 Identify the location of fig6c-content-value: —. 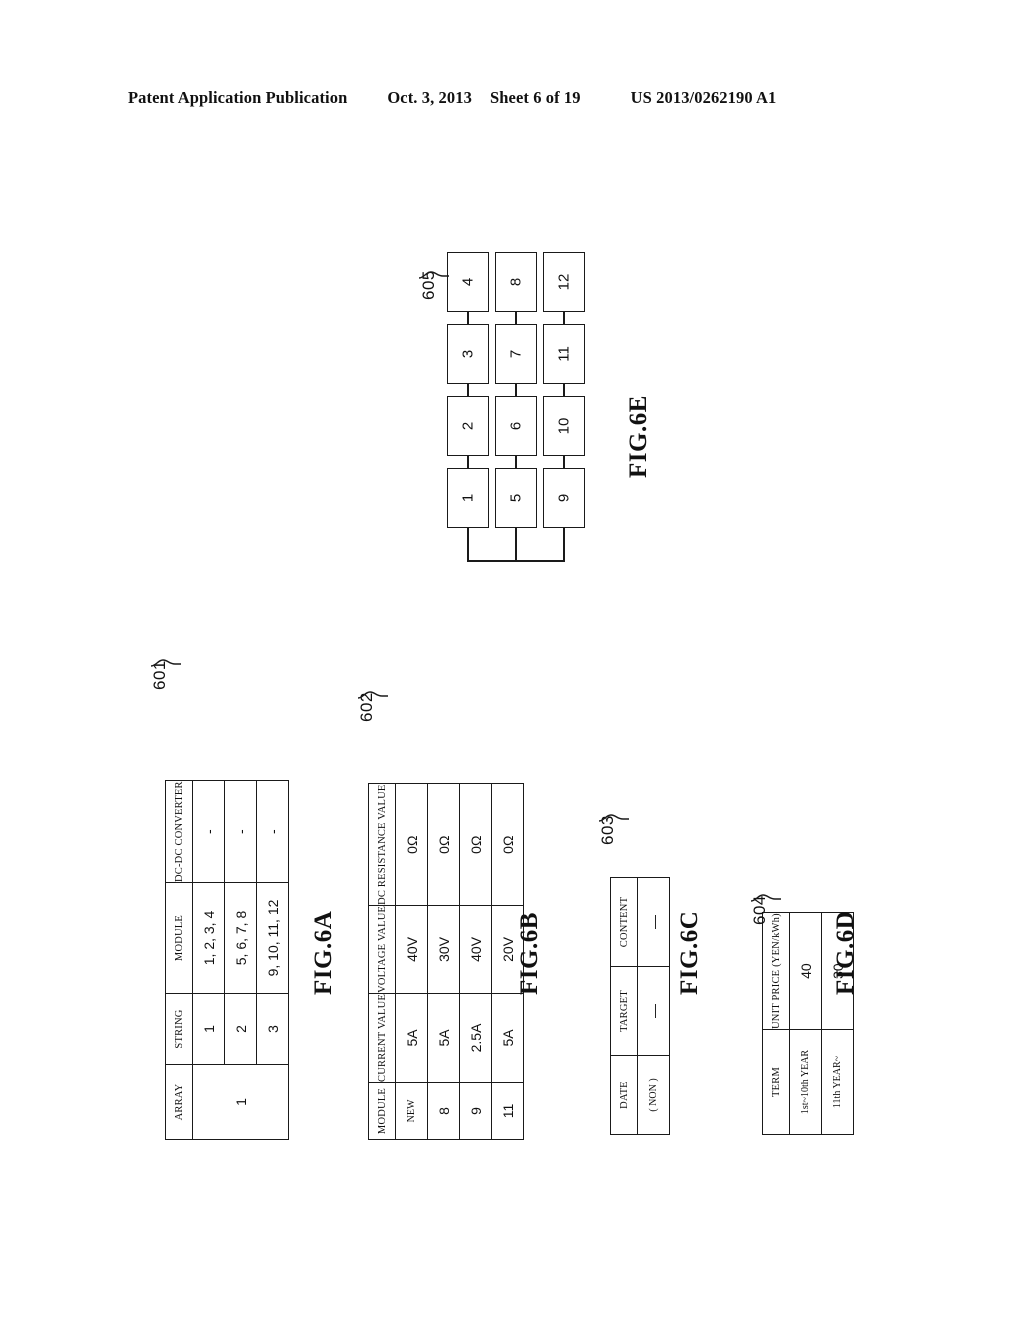
(653, 922).